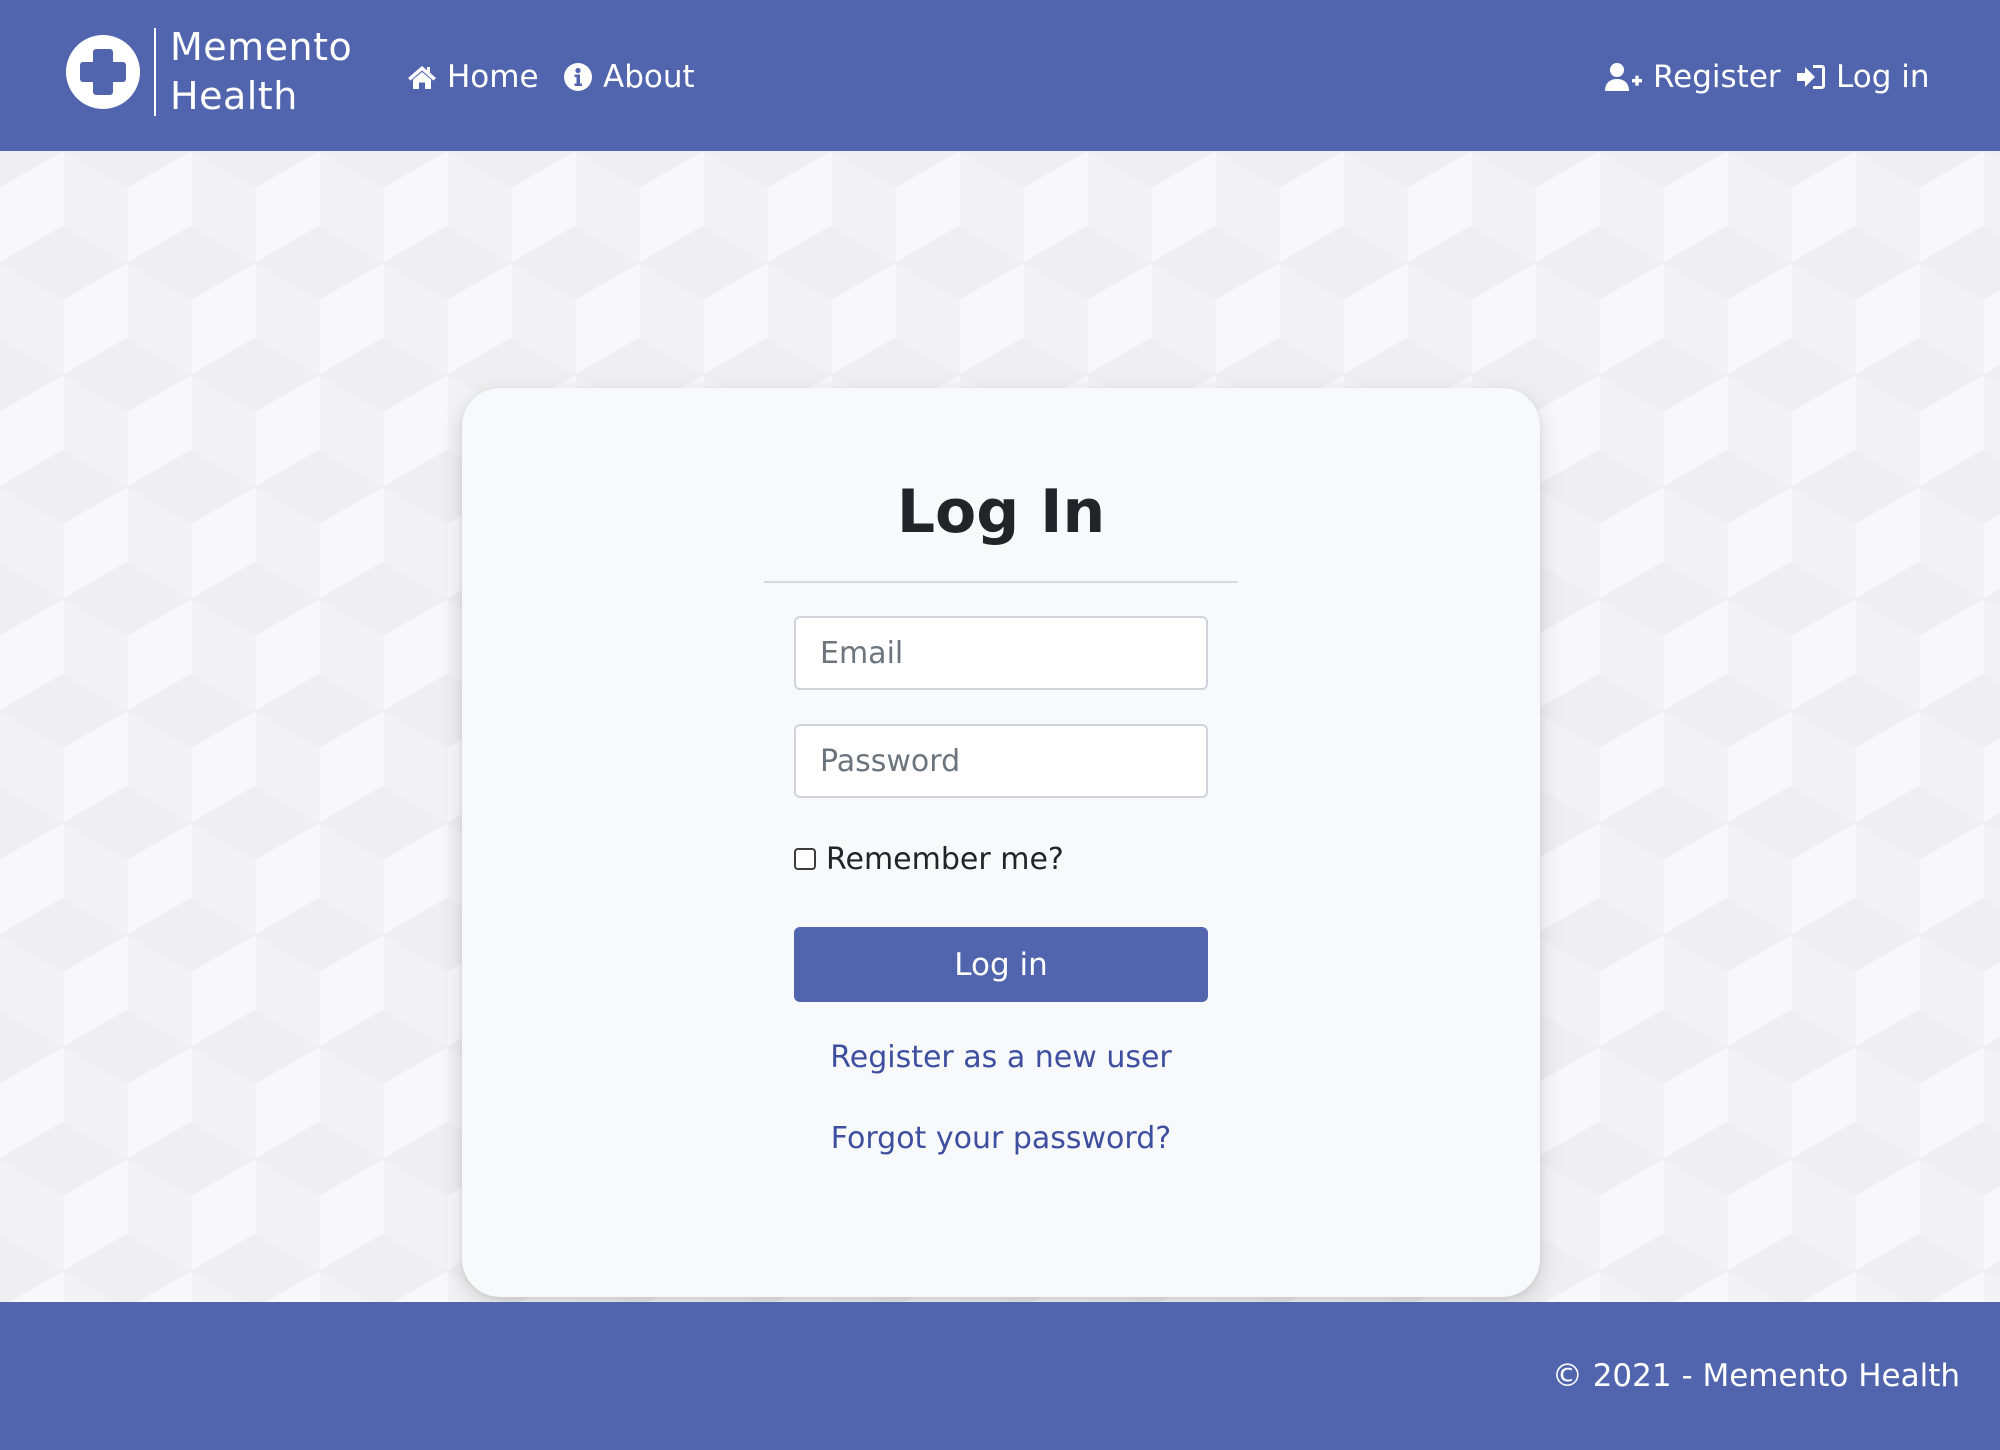  Describe the element at coordinates (1811, 77) in the screenshot. I see `sign-in-icon` at that location.